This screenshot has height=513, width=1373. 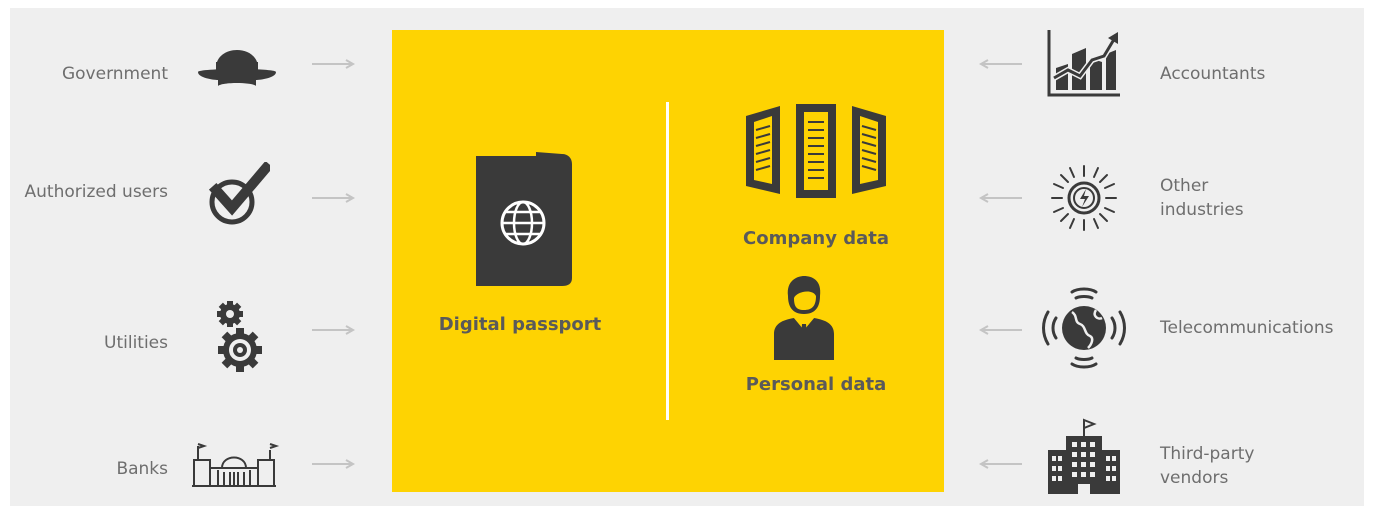 I want to click on gears-icon, so click(x=239, y=336).